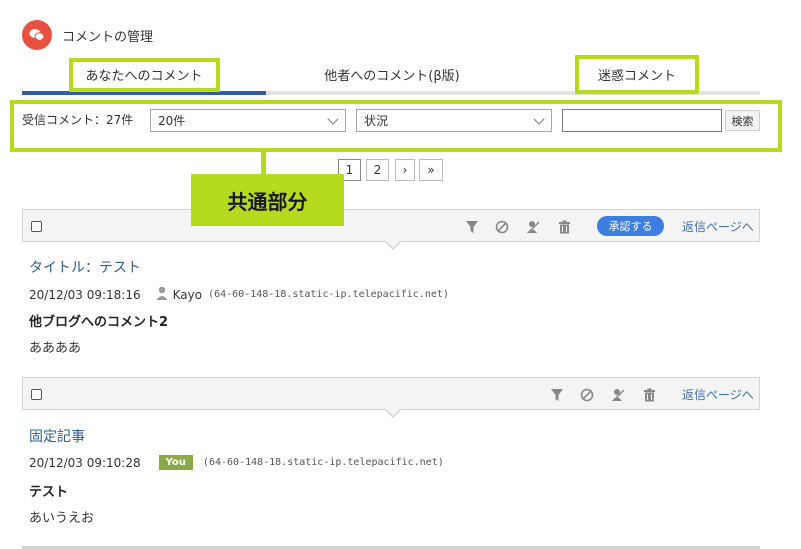  I want to click on status-select: 状況, so click(454, 120).